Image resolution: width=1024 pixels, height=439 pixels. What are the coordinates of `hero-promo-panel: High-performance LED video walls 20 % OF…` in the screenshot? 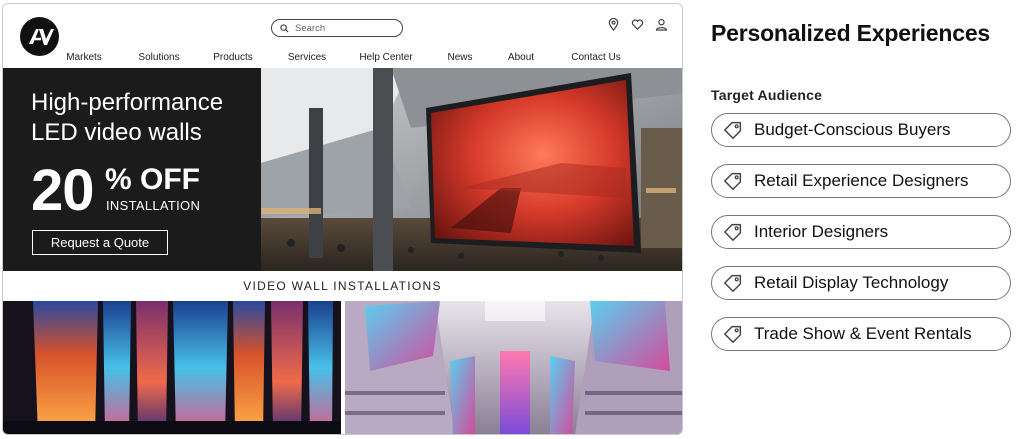 It's located at (132, 169).